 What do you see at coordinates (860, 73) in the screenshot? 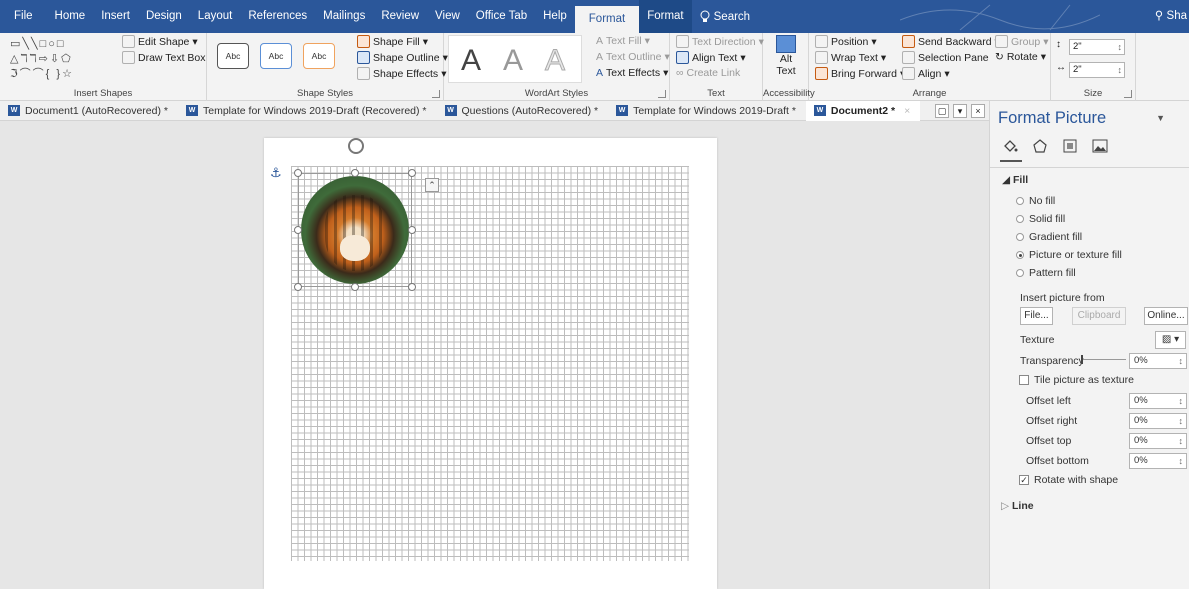
I see `bring-forward-button: Bring Forward▾` at bounding box center [860, 73].